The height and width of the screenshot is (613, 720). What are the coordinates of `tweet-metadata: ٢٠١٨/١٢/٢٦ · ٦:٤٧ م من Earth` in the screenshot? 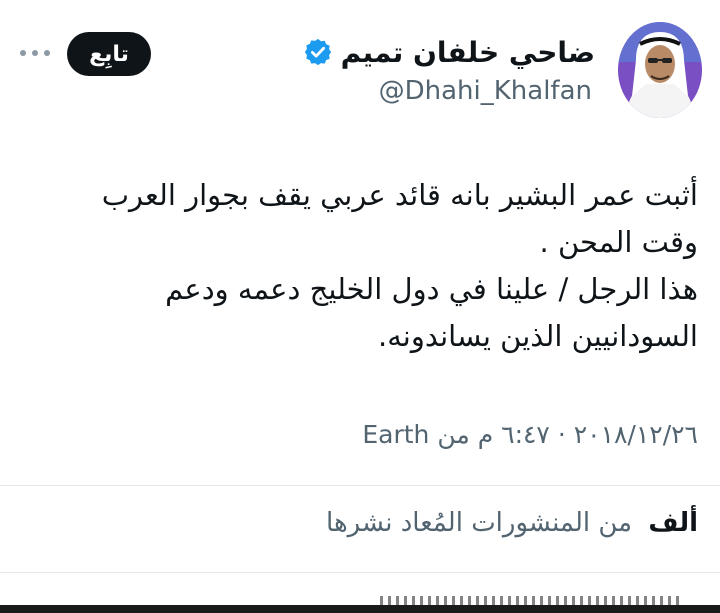 It's located at (363, 434).